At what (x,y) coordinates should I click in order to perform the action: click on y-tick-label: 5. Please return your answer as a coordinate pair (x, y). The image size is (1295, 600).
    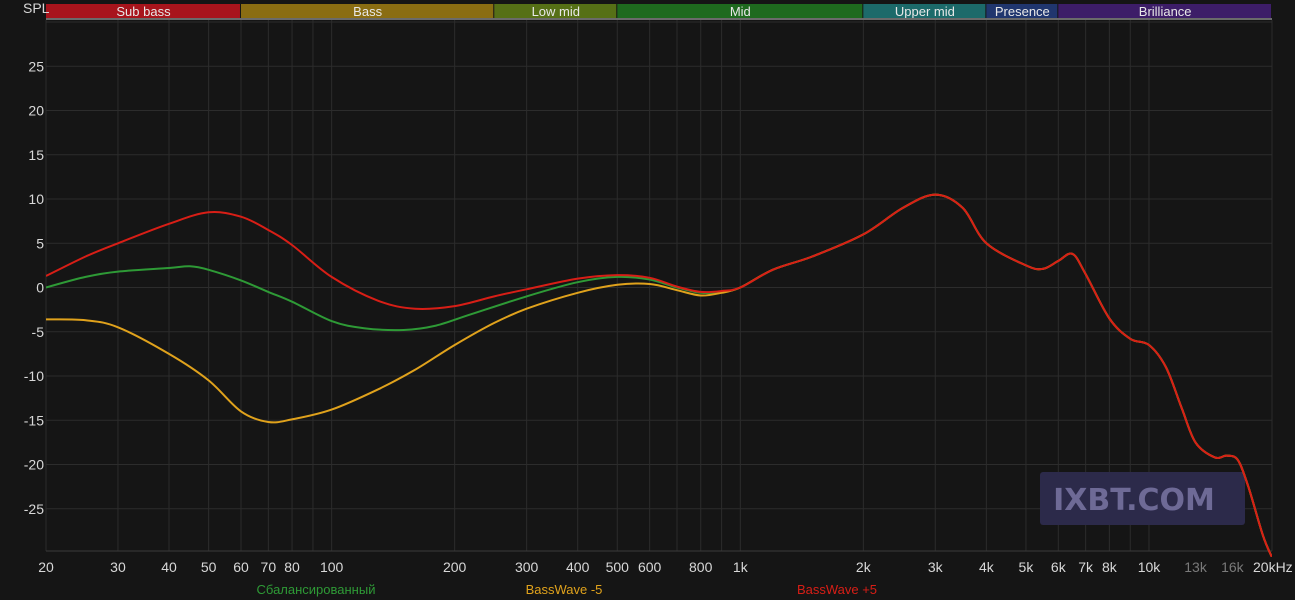
    Looking at the image, I should click on (40, 243).